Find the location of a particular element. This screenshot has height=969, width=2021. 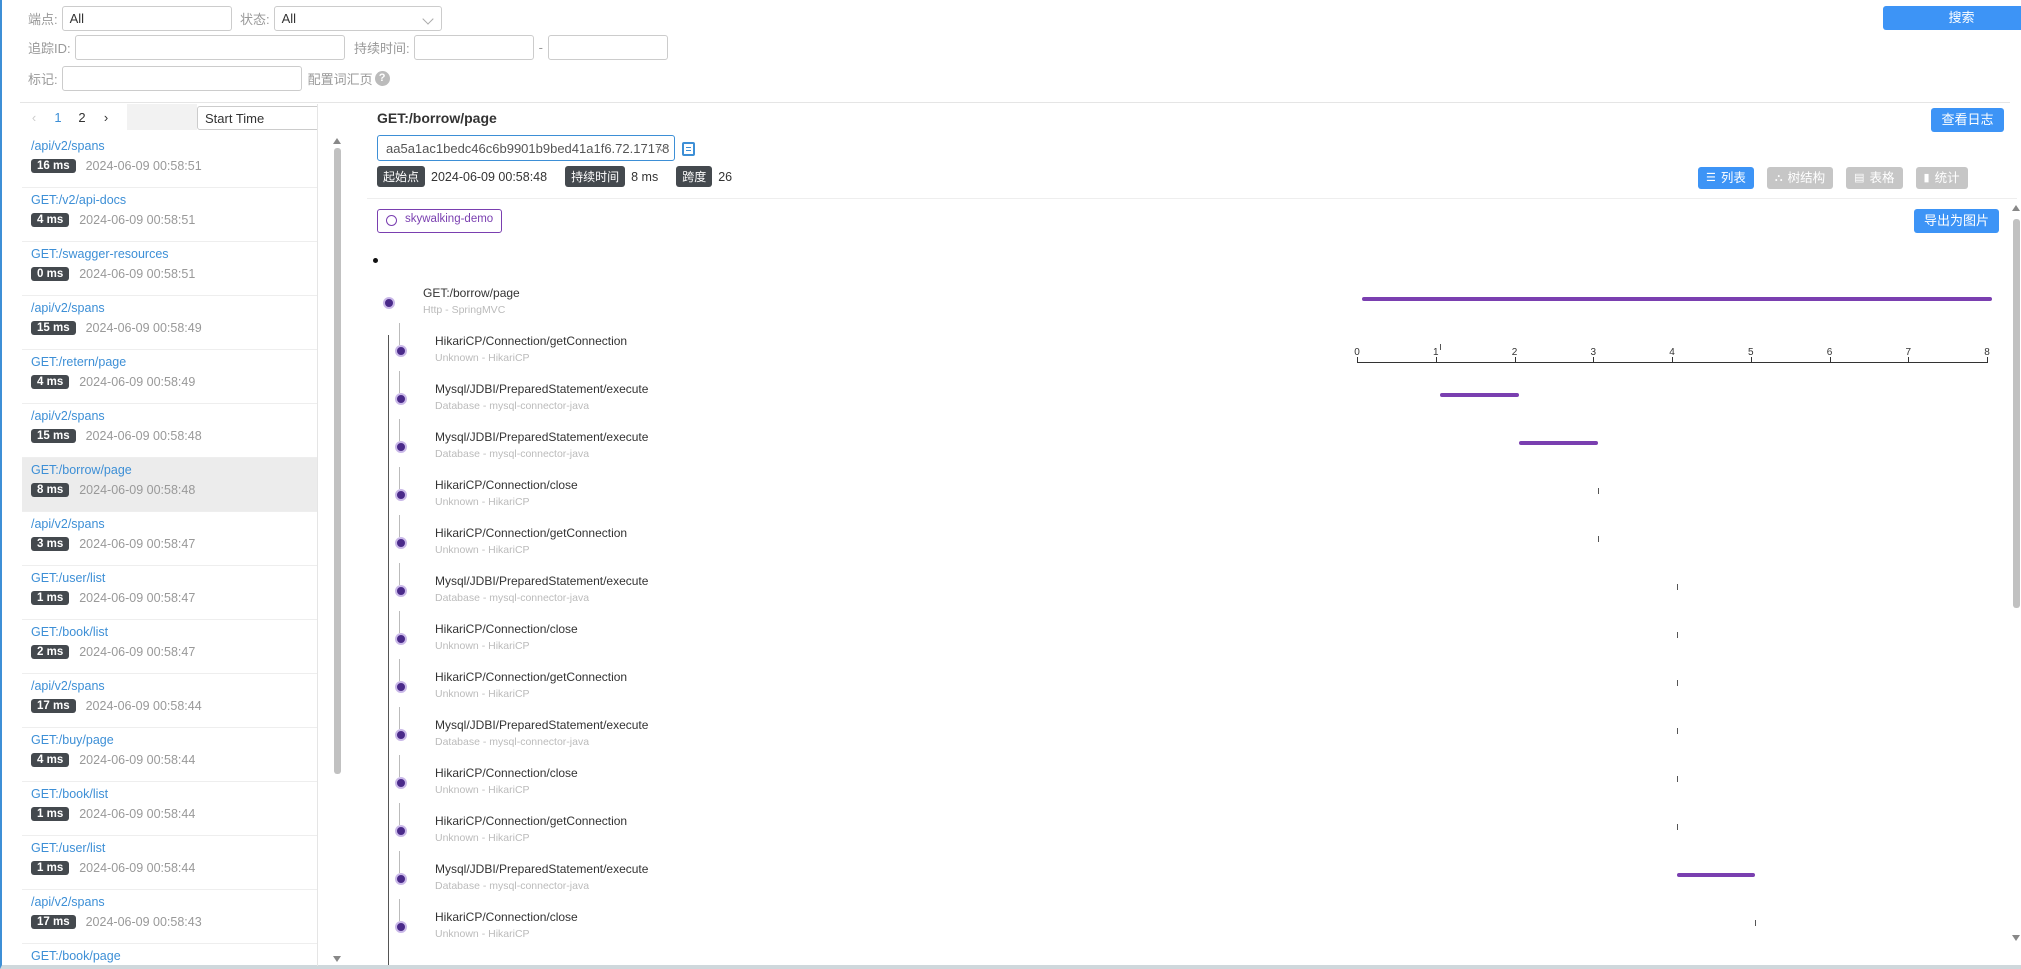

search-button: 搜索 is located at coordinates (1952, 18).